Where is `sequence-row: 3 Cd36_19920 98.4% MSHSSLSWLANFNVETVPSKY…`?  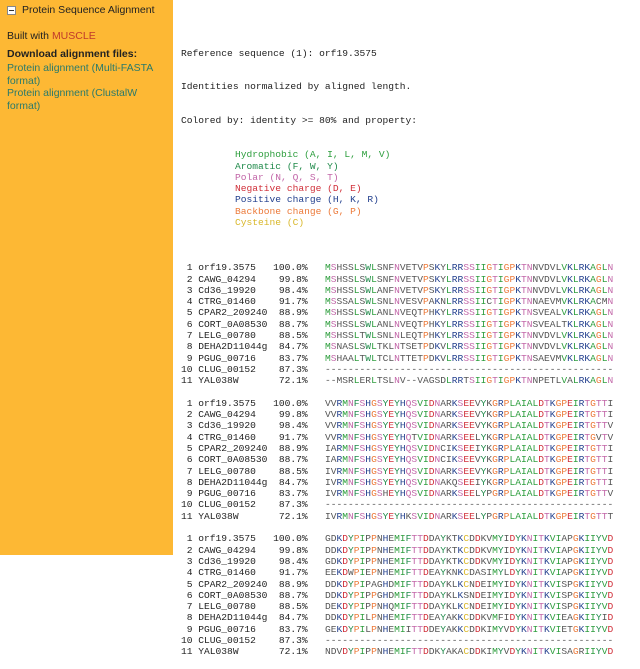 sequence-row: 3 Cd36_19920 98.4% MSHSSLSWLANFNVETVPSKY… is located at coordinates (397, 290).